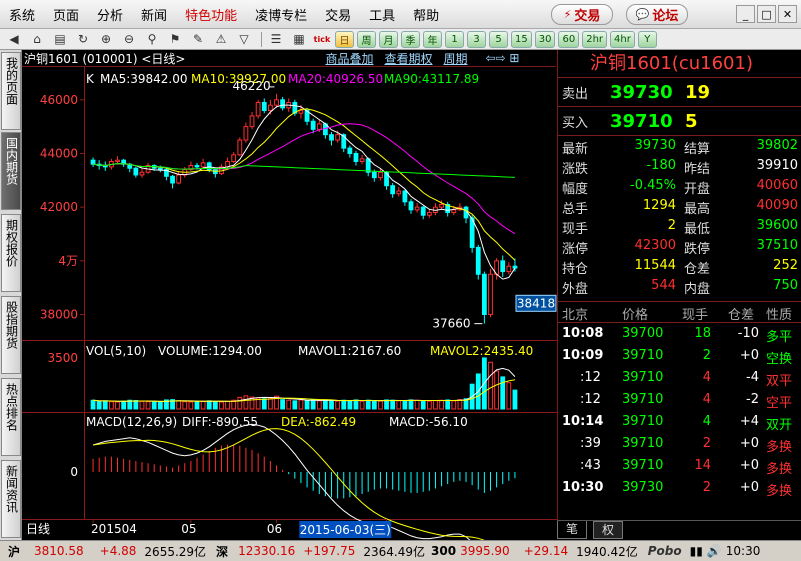  I want to click on period-link: 周期, so click(455, 58).